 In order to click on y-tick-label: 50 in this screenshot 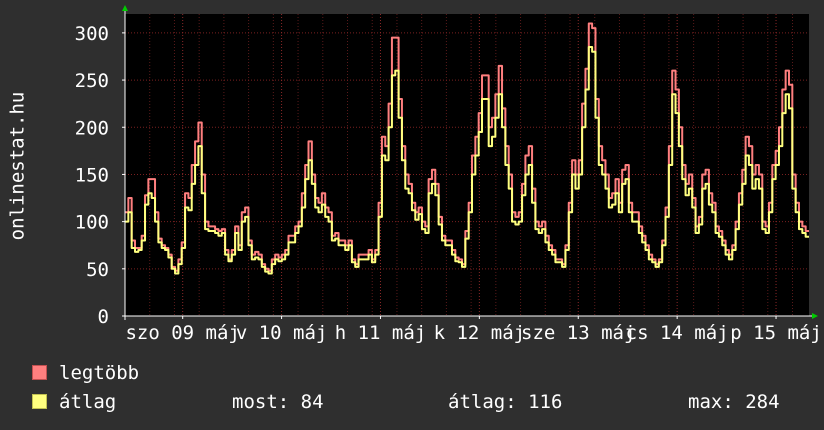, I will do `click(97, 270)`.